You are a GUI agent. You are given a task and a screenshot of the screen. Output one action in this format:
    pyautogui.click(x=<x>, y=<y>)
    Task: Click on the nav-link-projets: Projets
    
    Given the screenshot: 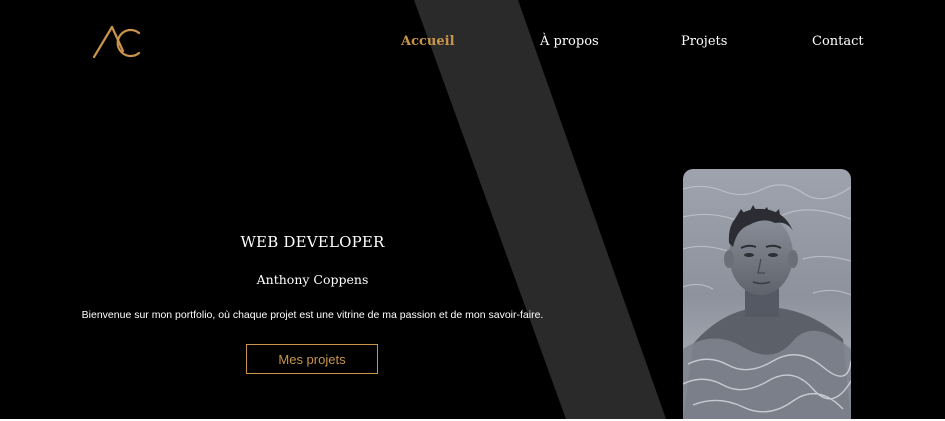 What is the action you would take?
    pyautogui.click(x=704, y=41)
    